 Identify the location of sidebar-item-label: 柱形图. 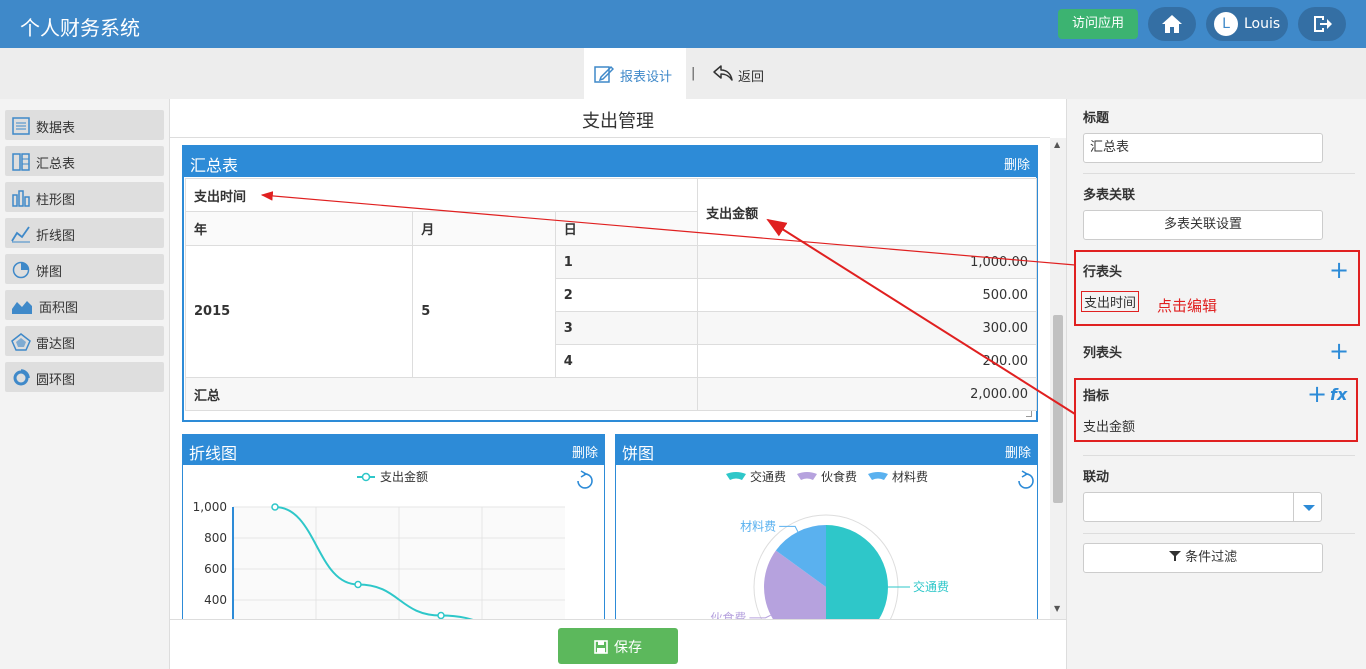
(56, 200).